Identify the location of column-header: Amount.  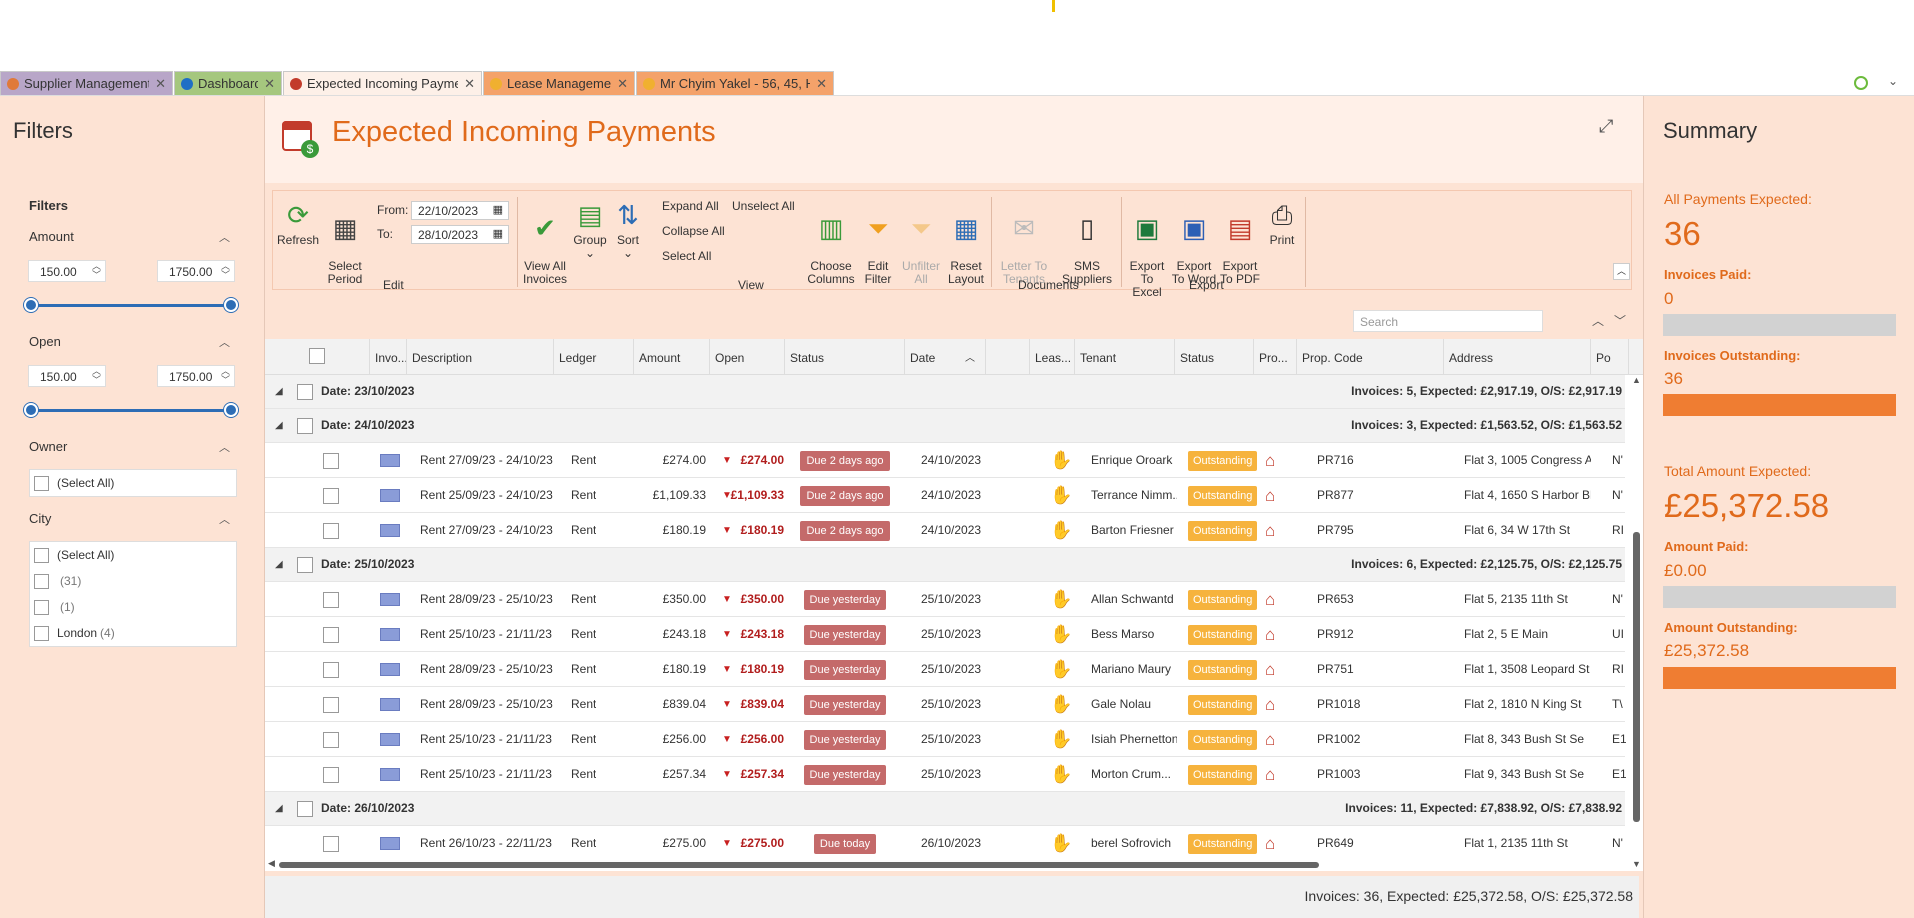
(672, 357).